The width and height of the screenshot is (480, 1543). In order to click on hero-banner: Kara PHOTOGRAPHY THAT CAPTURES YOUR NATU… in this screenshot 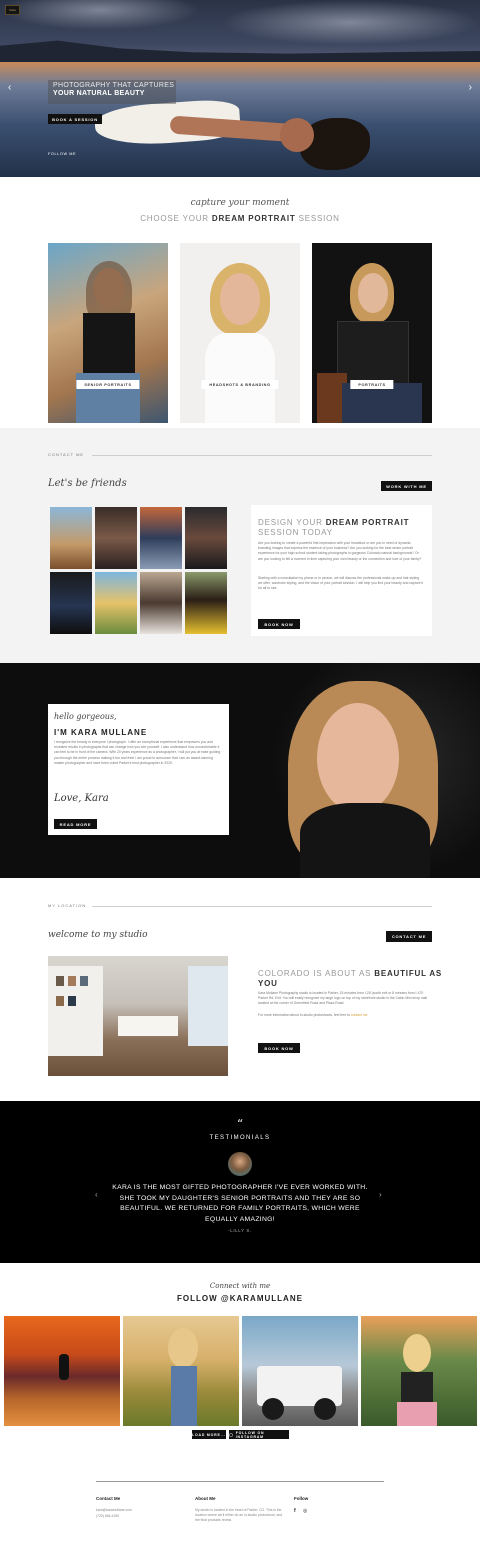, I will do `click(240, 88)`.